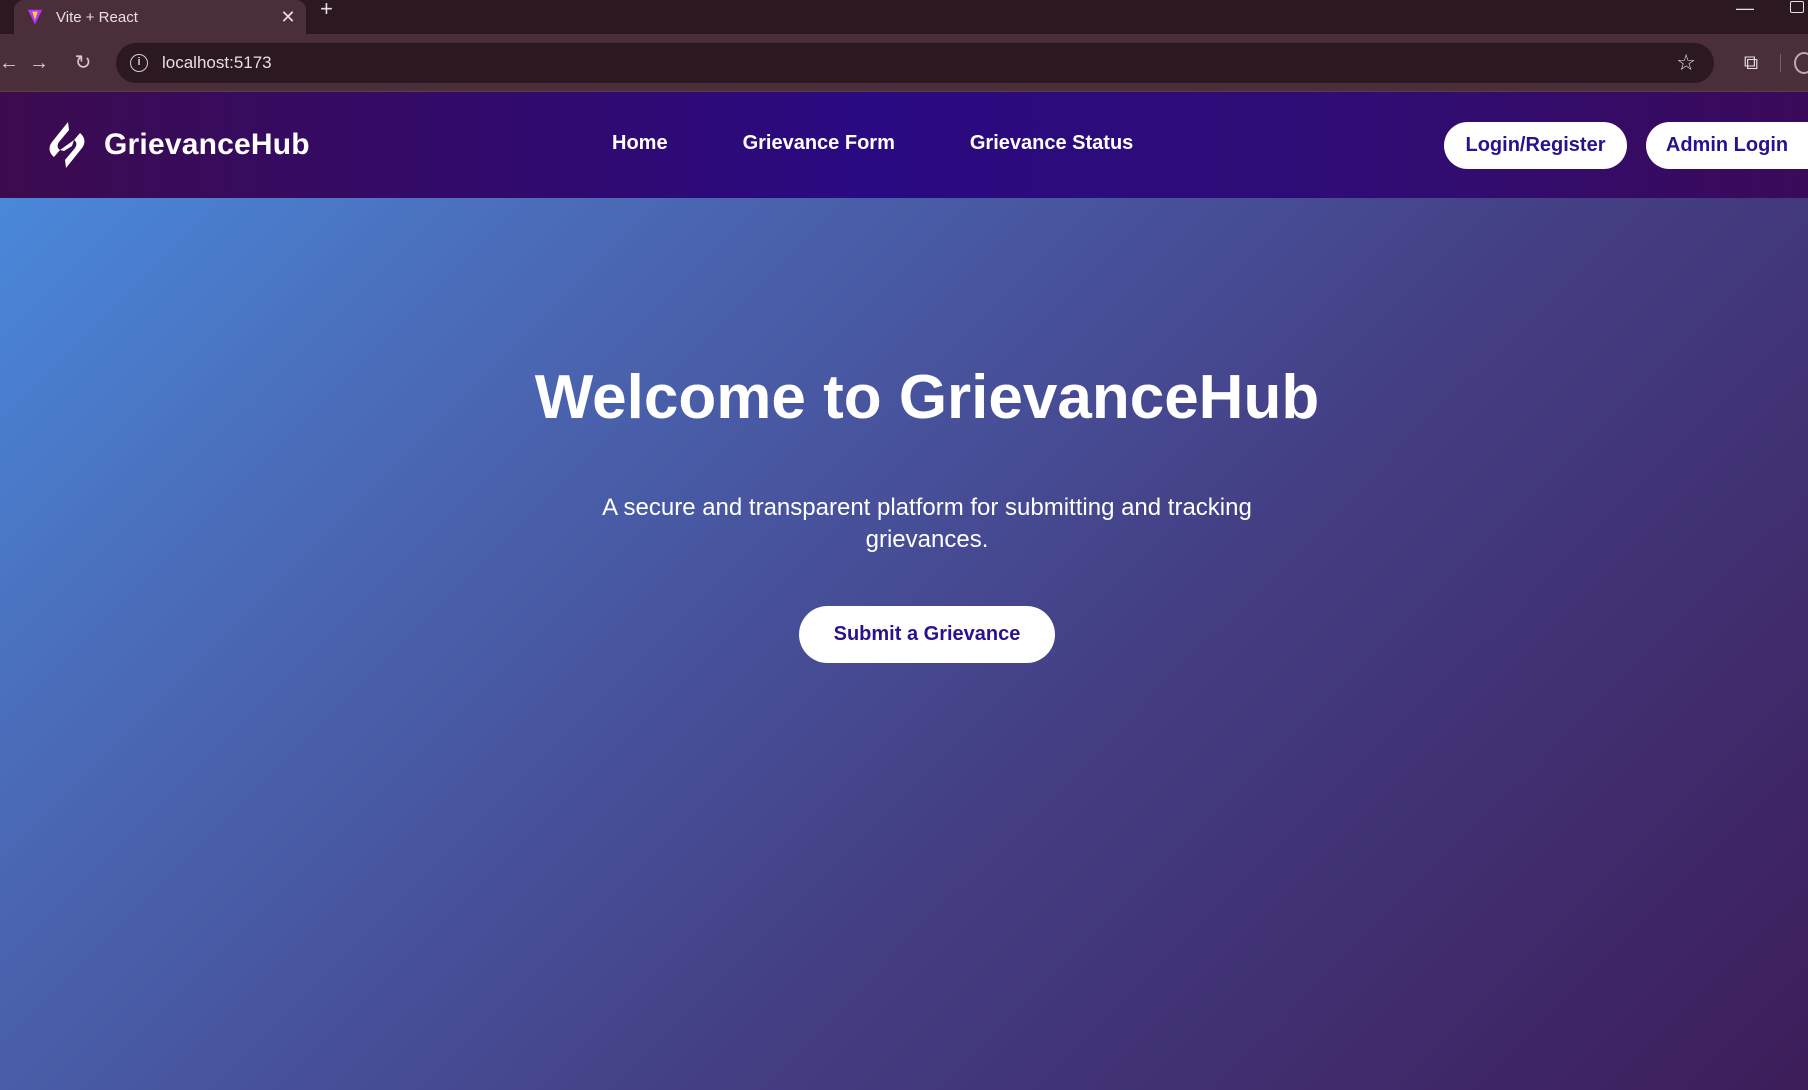  I want to click on brand: GrievanceHub, so click(177, 145).